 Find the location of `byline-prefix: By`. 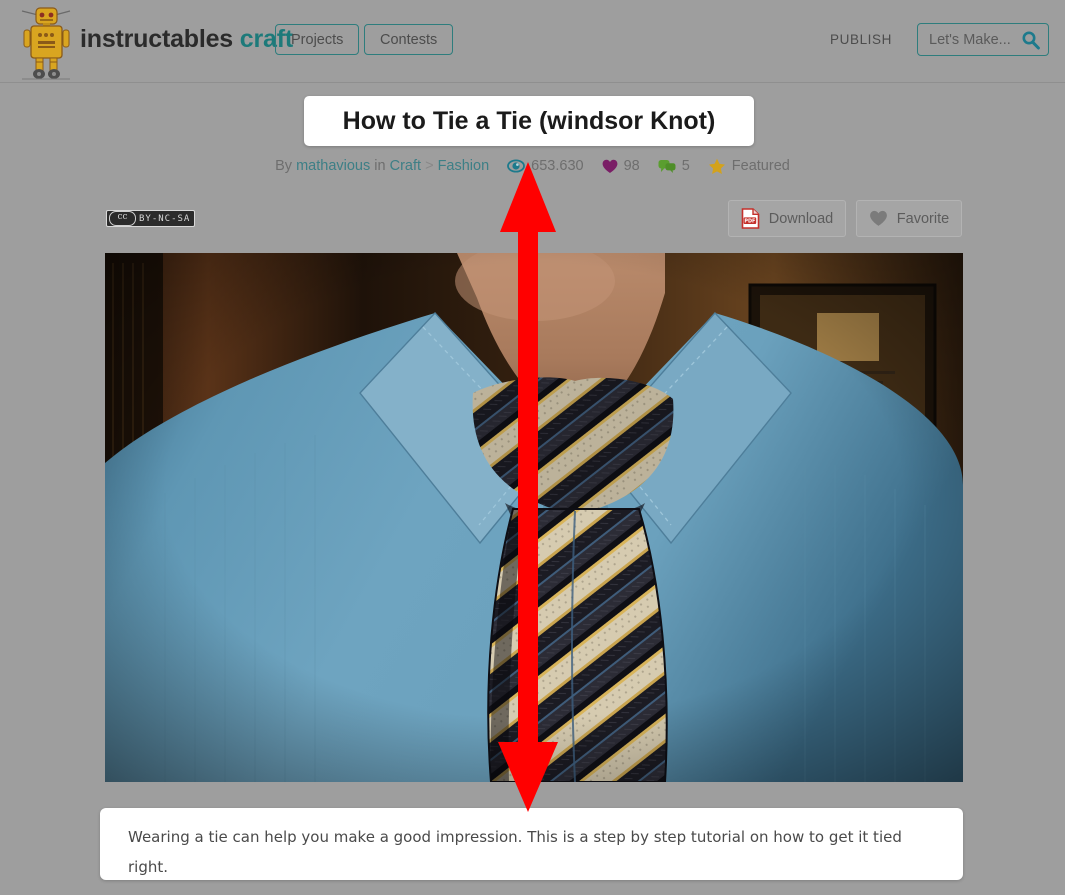

byline-prefix: By is located at coordinates (284, 166).